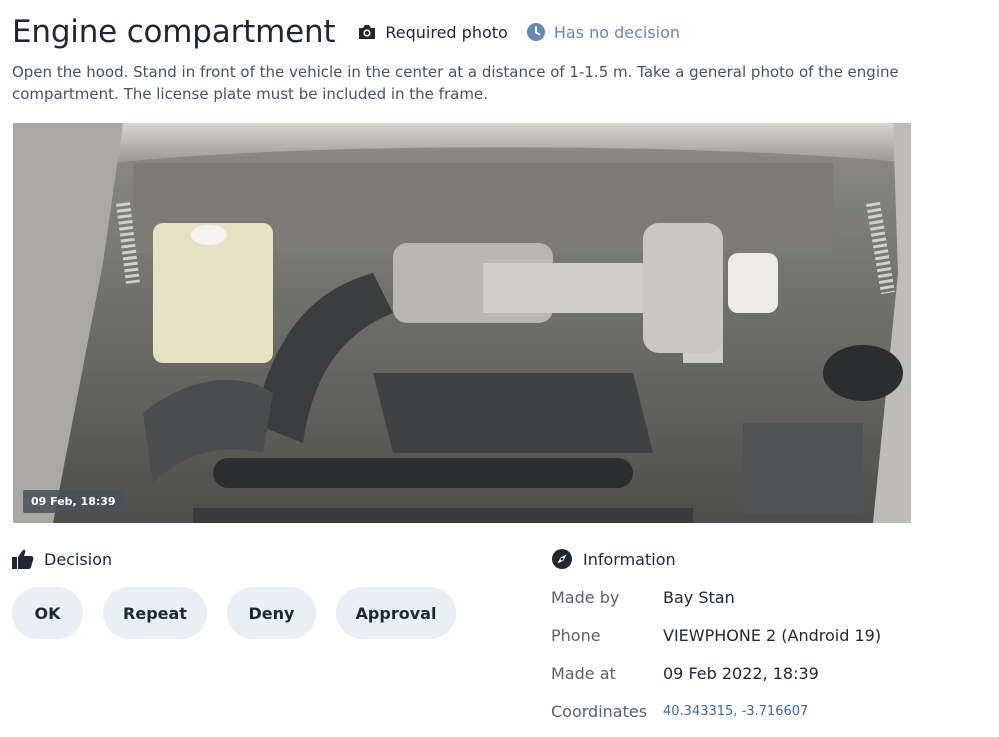 The height and width of the screenshot is (737, 999). I want to click on decision-buttons: OK Repeat Deny Approval, so click(244, 613).